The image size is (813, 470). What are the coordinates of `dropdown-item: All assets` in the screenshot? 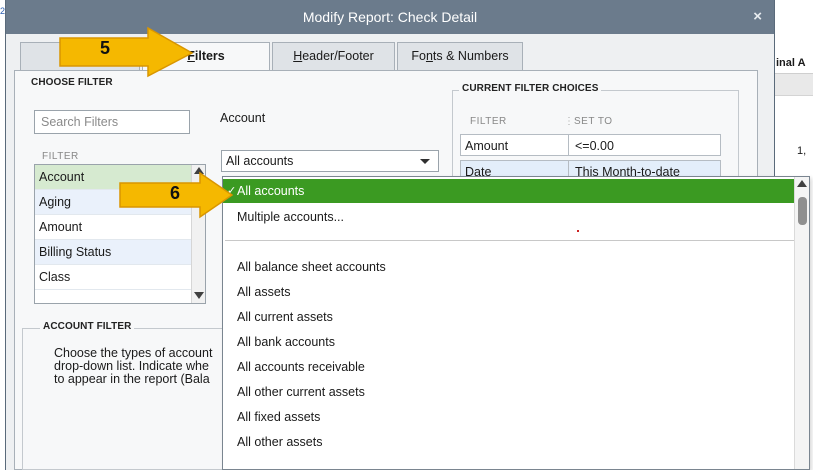 It's located at (509, 292).